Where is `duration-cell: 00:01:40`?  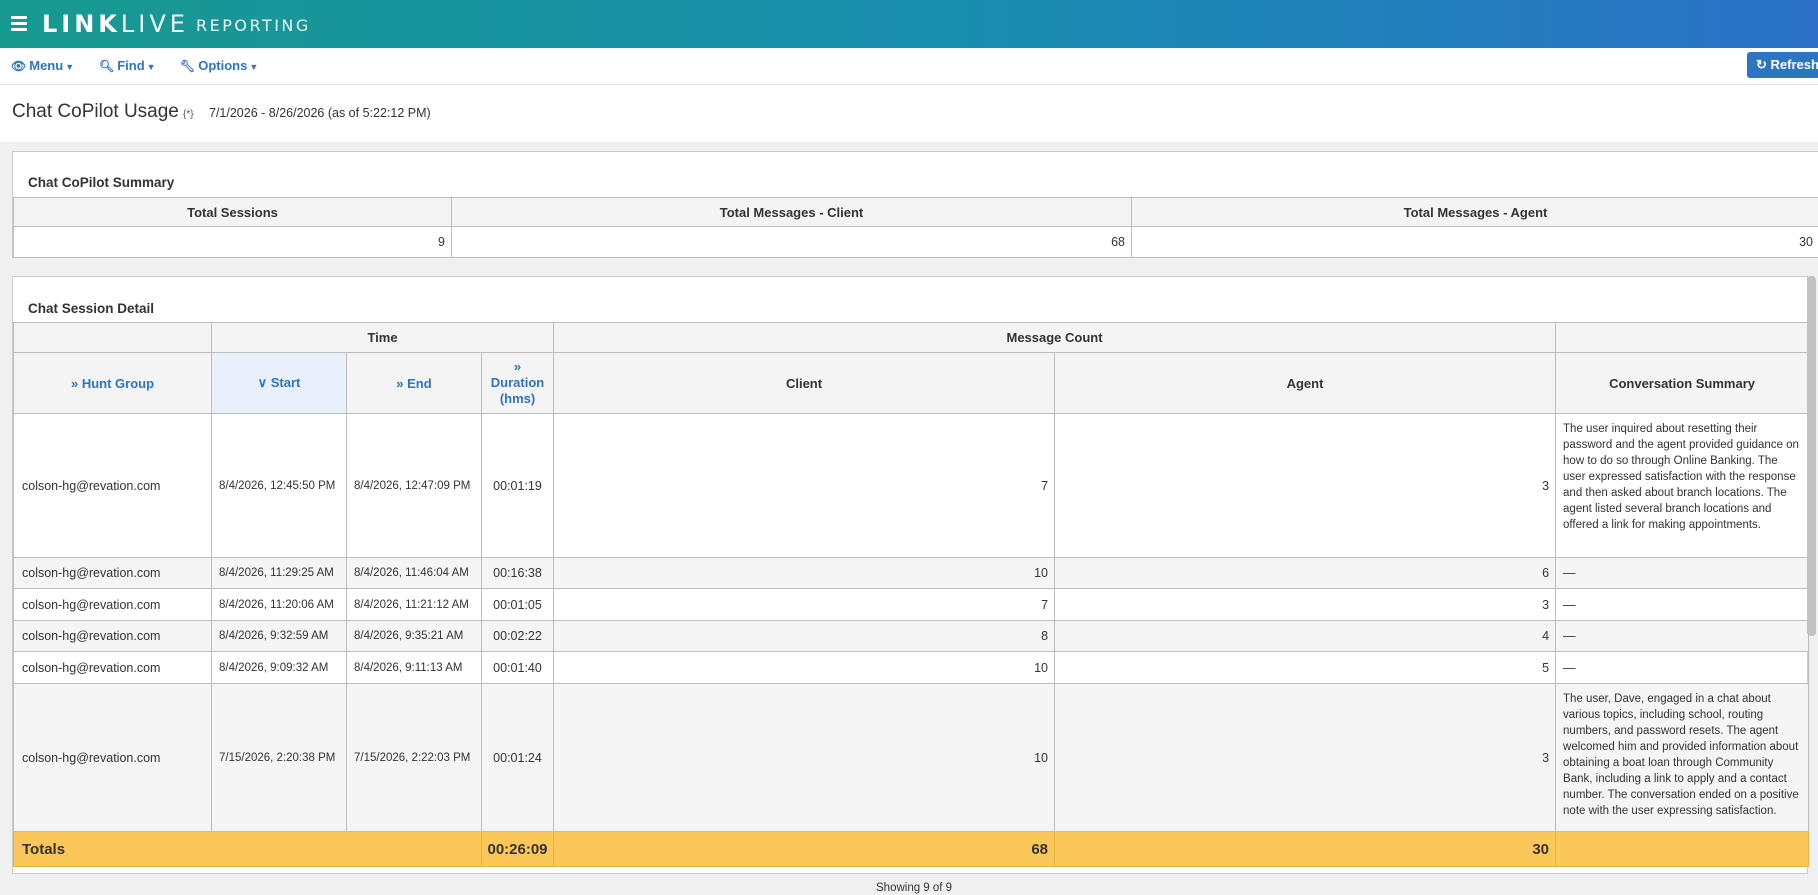
duration-cell: 00:01:40 is located at coordinates (517, 667).